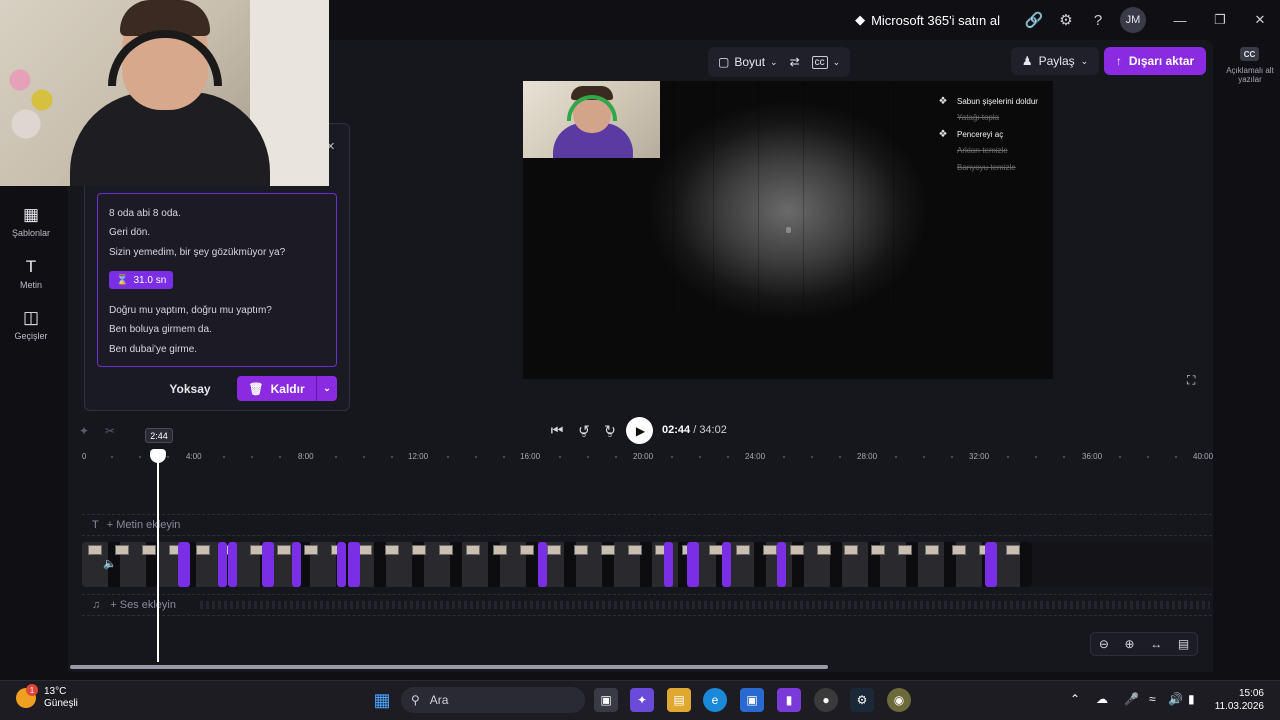 This screenshot has height=720, width=1280. I want to click on task-item: ❖ Sabun şişelerini doldur, so click(987, 101).